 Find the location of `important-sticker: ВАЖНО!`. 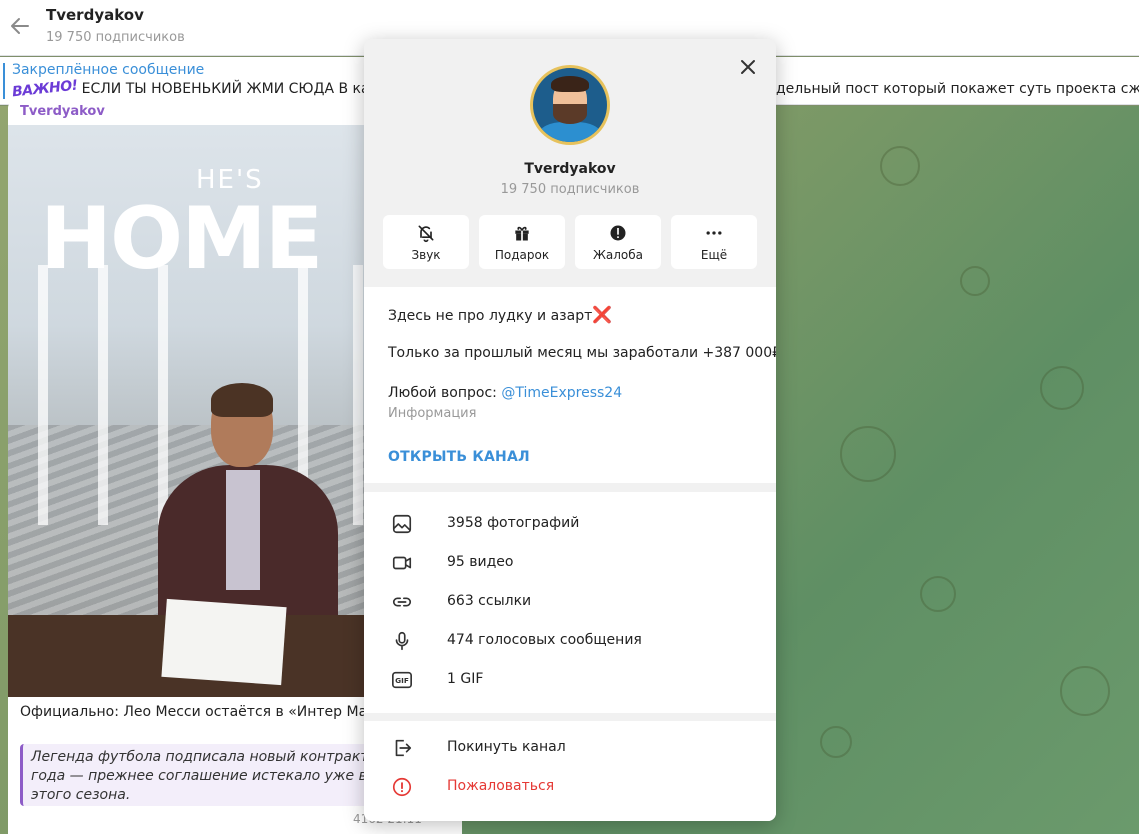

important-sticker: ВАЖНО! is located at coordinates (45, 89).